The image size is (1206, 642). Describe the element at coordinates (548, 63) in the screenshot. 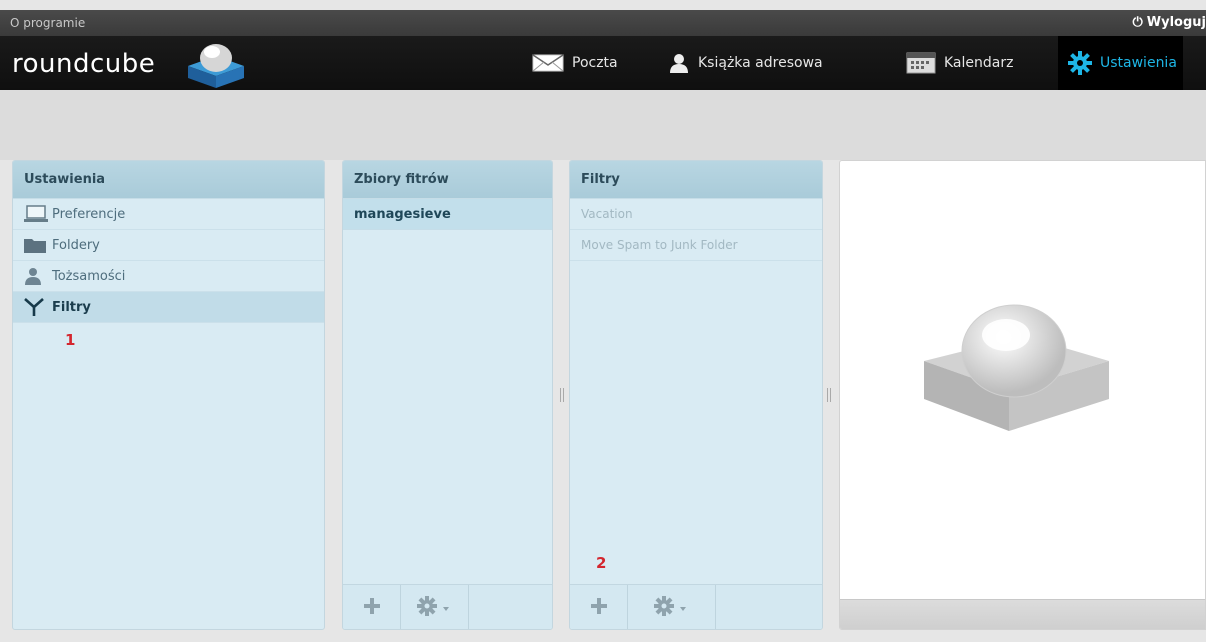

I see `mail-icon` at that location.